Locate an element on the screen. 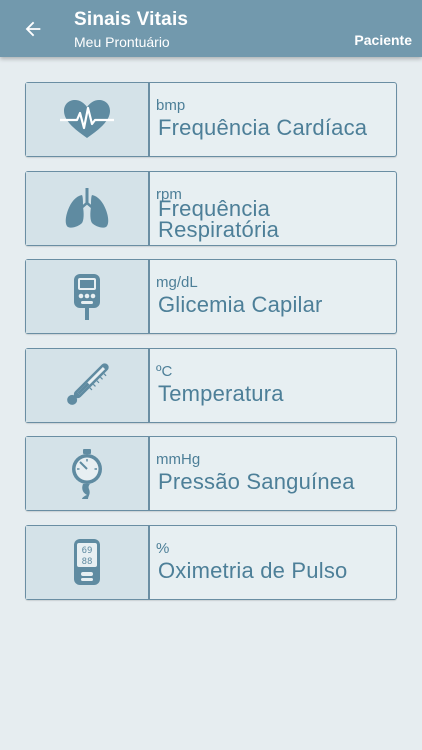  glucometer-icon is located at coordinates (87, 296).